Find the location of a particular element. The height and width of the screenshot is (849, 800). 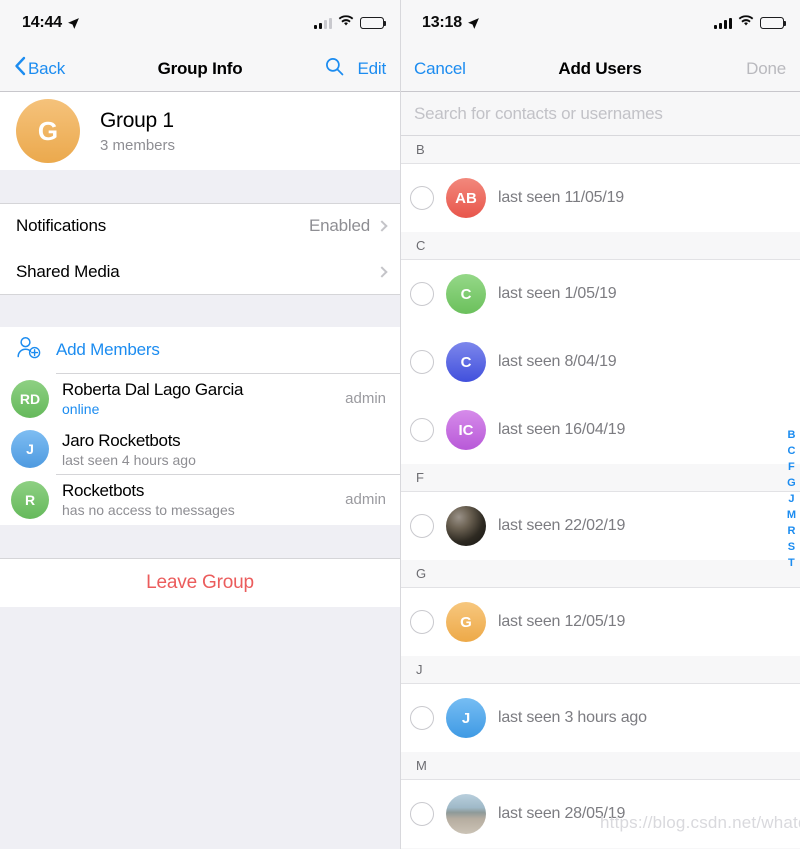

contact-subtitle: last seen 3 hours ago is located at coordinates (572, 717).